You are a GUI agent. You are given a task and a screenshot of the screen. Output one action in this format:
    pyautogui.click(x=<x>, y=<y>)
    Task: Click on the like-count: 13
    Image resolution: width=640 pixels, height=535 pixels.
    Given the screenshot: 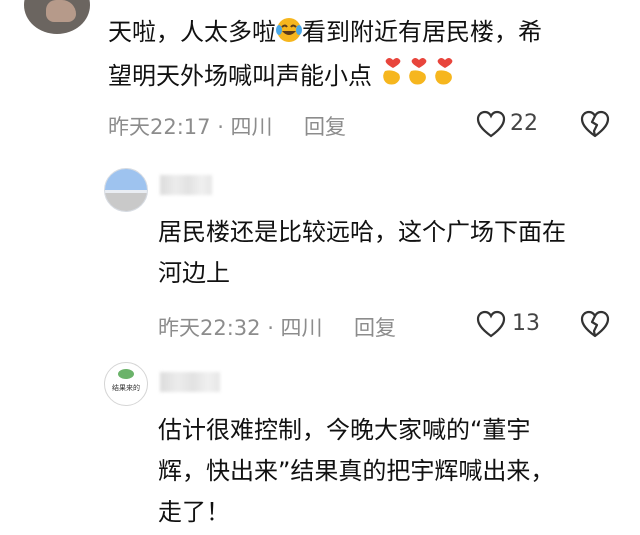 What is the action you would take?
    pyautogui.click(x=526, y=323)
    